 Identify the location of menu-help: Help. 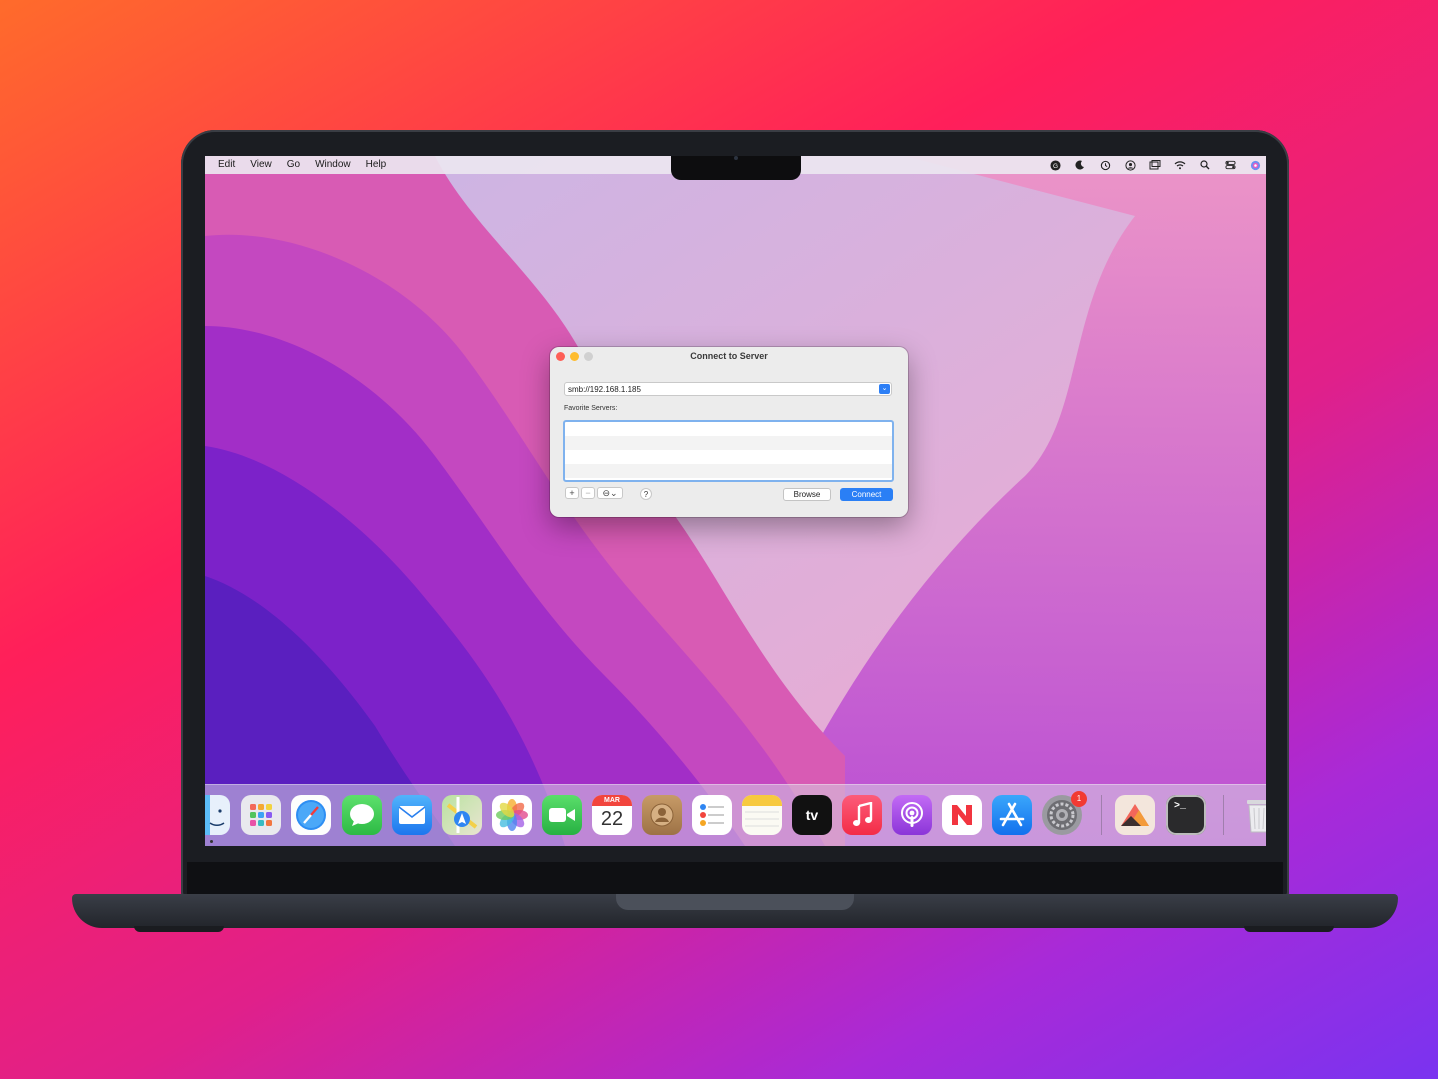
(376, 164).